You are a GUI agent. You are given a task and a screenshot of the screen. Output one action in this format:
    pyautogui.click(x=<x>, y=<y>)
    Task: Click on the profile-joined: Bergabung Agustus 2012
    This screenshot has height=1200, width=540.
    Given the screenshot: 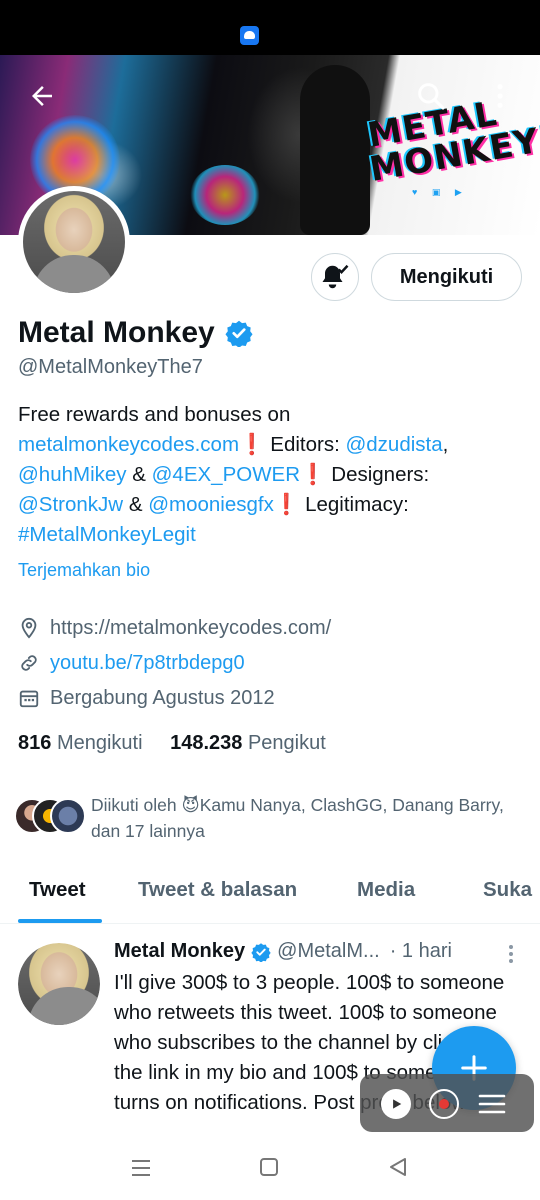 What is the action you would take?
    pyautogui.click(x=146, y=698)
    